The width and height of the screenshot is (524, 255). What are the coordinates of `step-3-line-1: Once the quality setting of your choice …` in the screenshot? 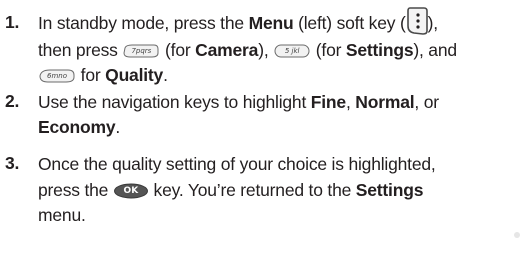 It's located at (237, 164).